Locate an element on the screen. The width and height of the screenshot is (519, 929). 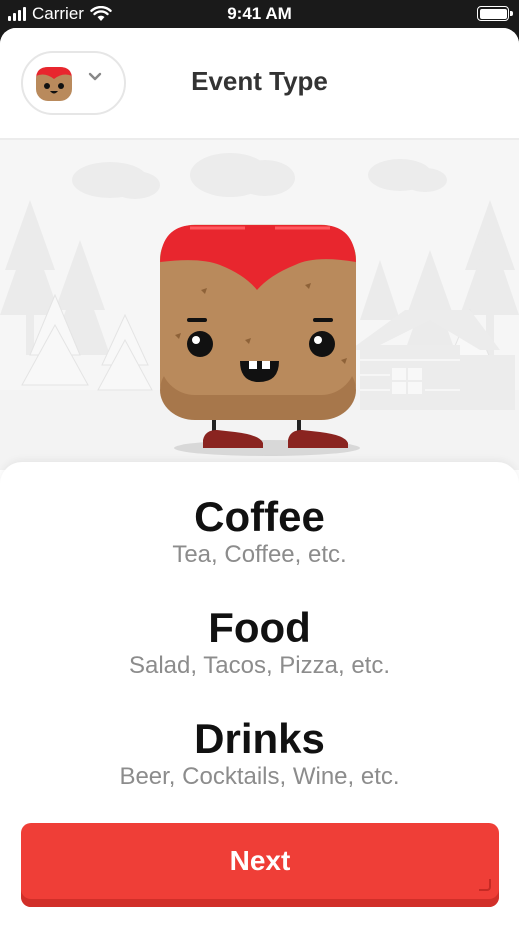
page-title: Event Type is located at coordinates (259, 81).